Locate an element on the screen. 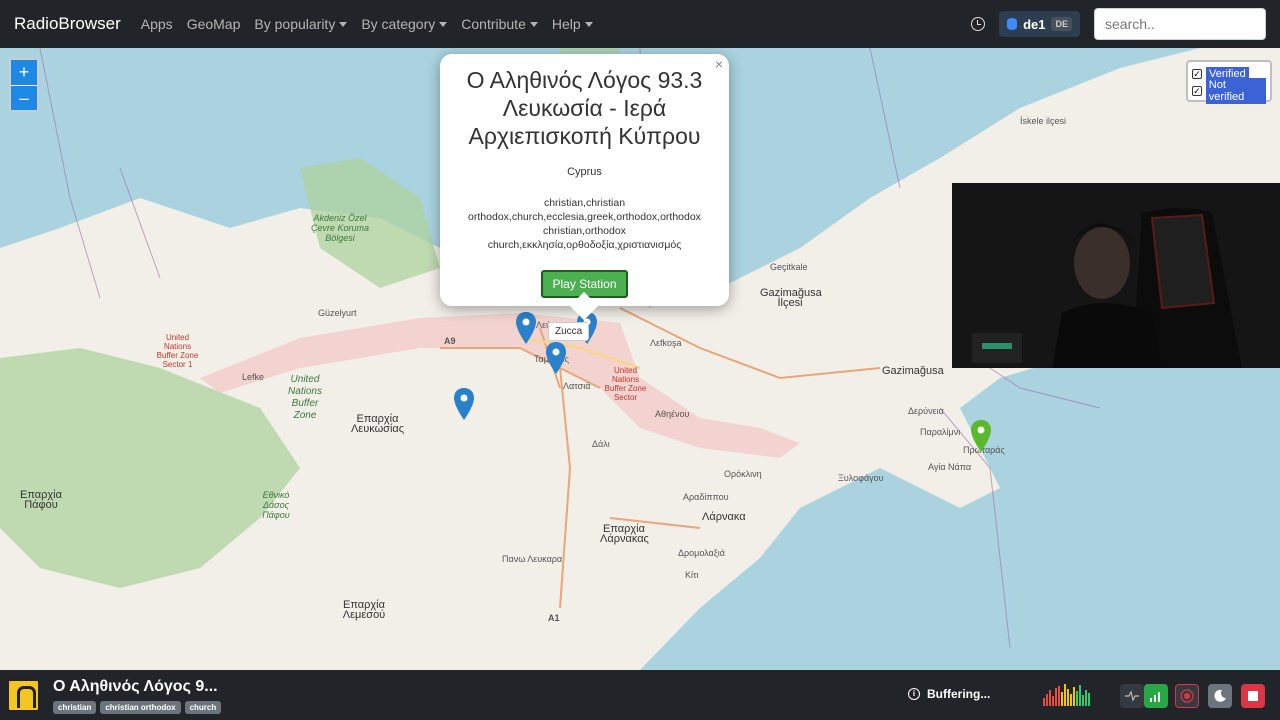  map-label: Λεfkoşa is located at coordinates (666, 343).